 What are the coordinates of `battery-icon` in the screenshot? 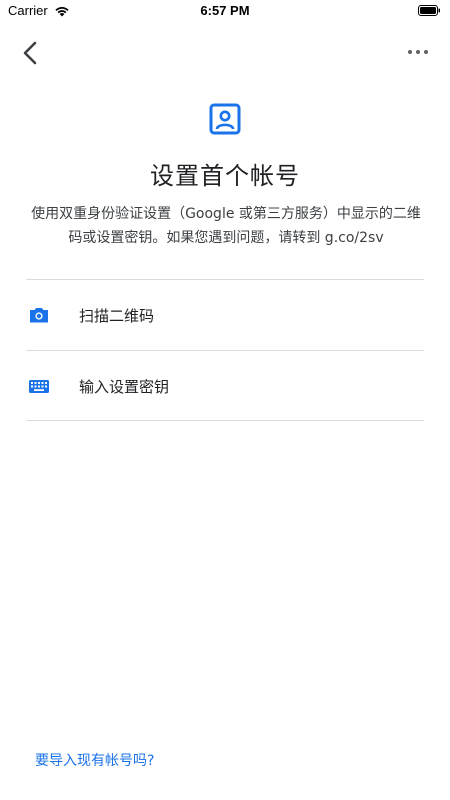 It's located at (429, 10).